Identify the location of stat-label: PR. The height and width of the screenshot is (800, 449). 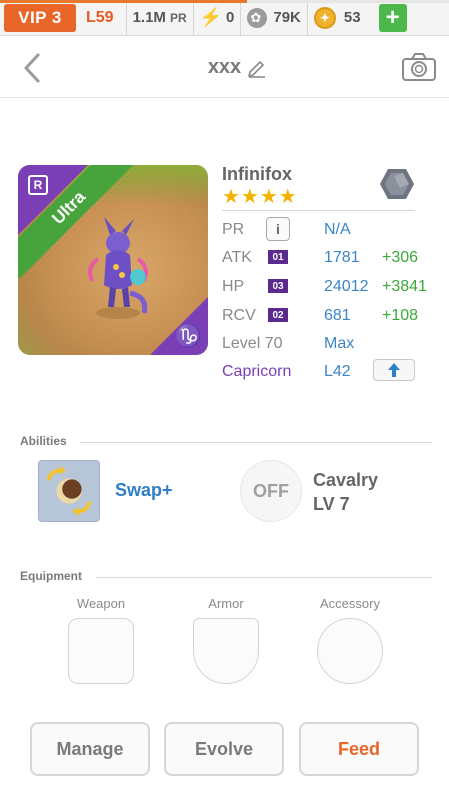
(233, 229).